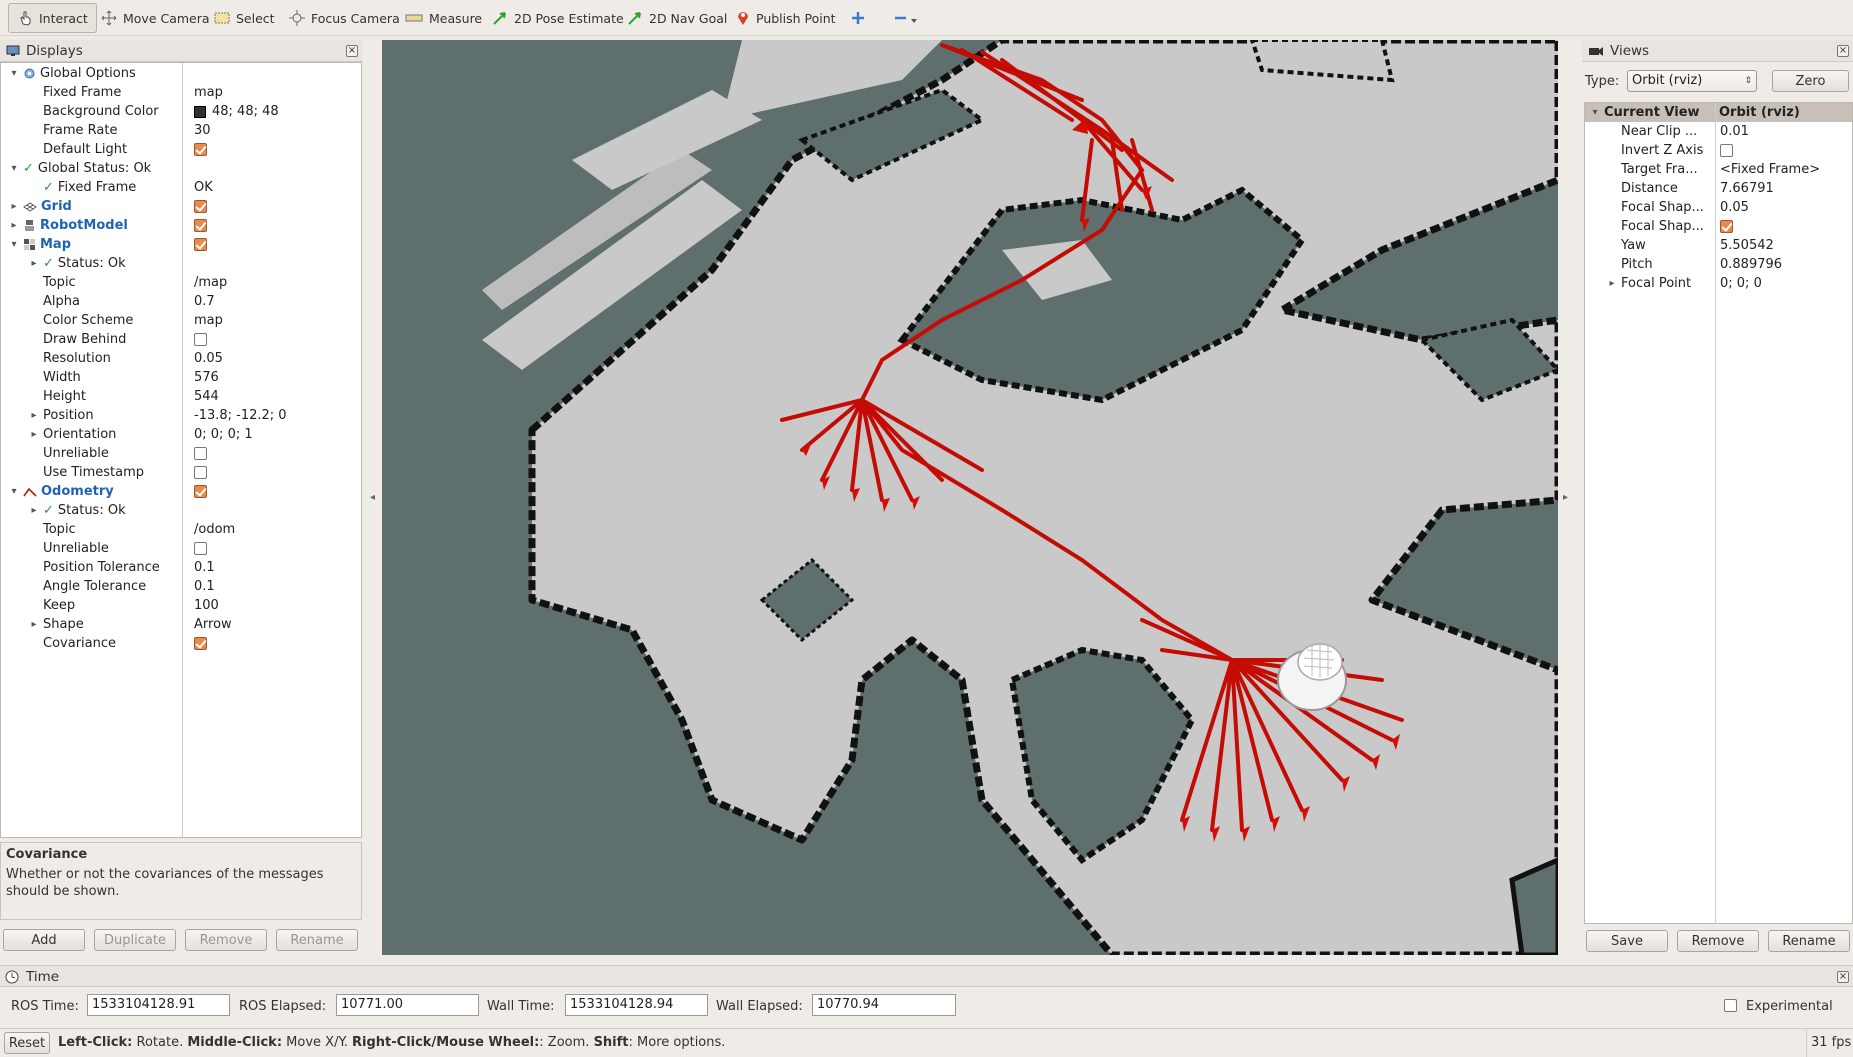  I want to click on left-collapse-icon: ◂, so click(372, 497).